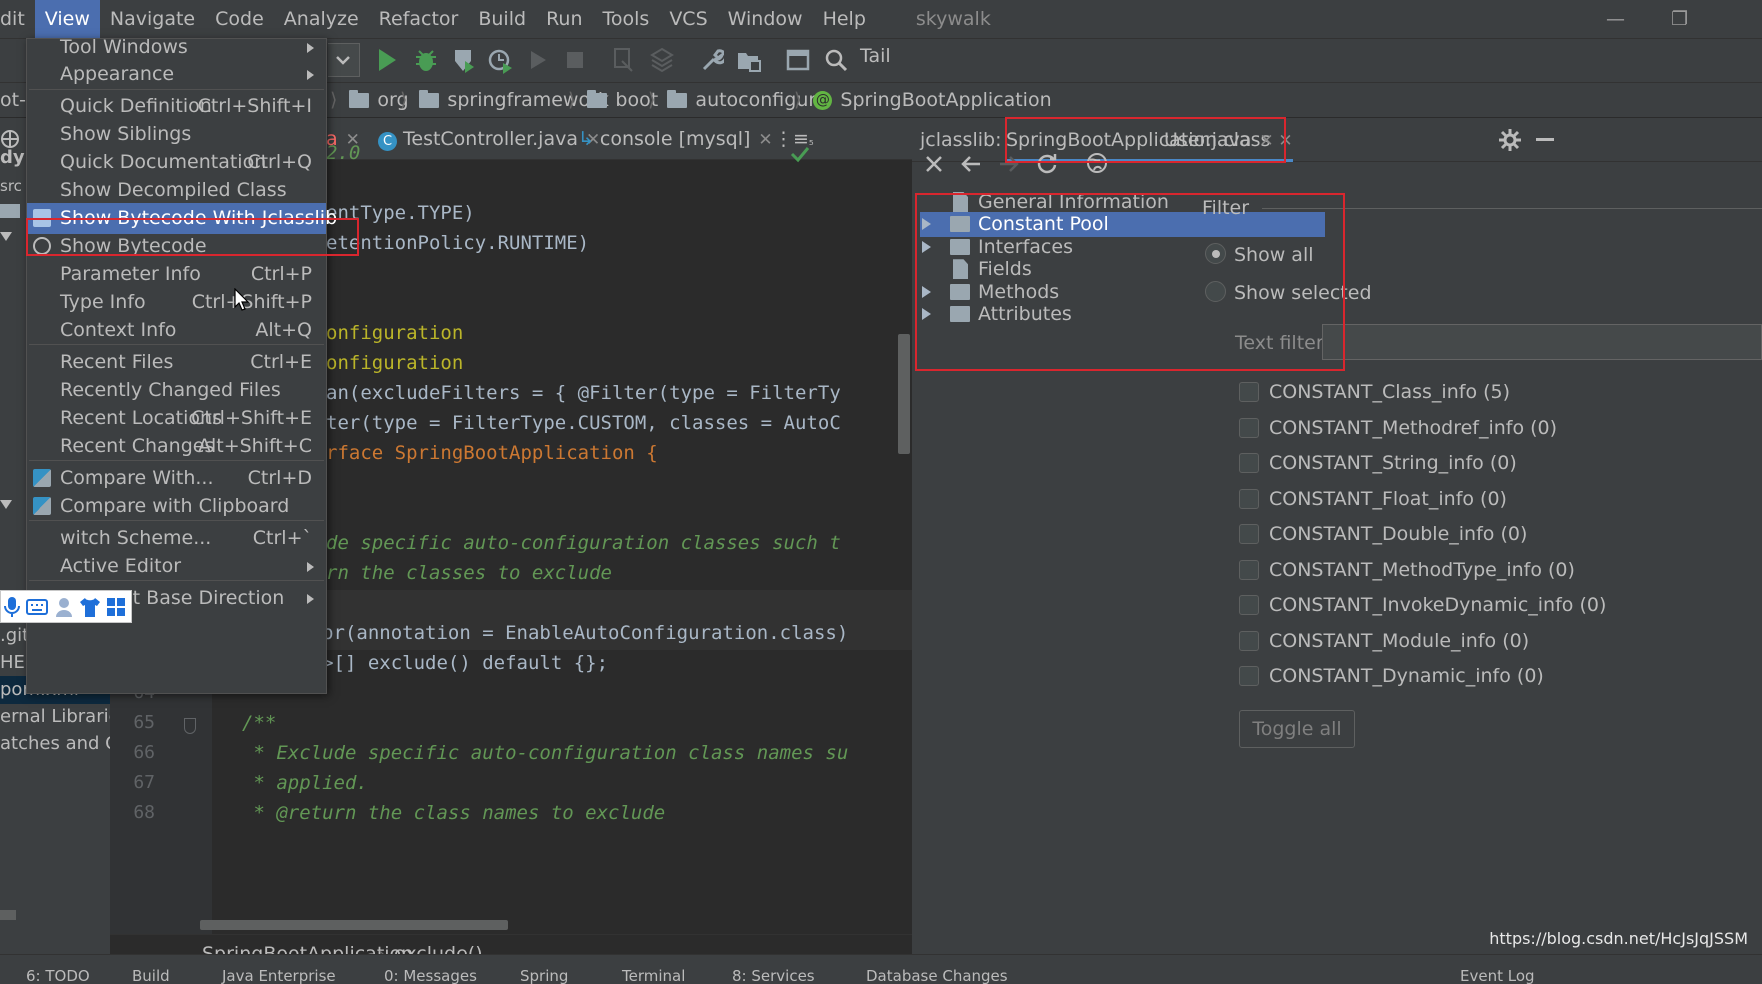 The width and height of the screenshot is (1762, 984). Describe the element at coordinates (430, 975) in the screenshot. I see `tool-window-button: 0: Messages` at that location.